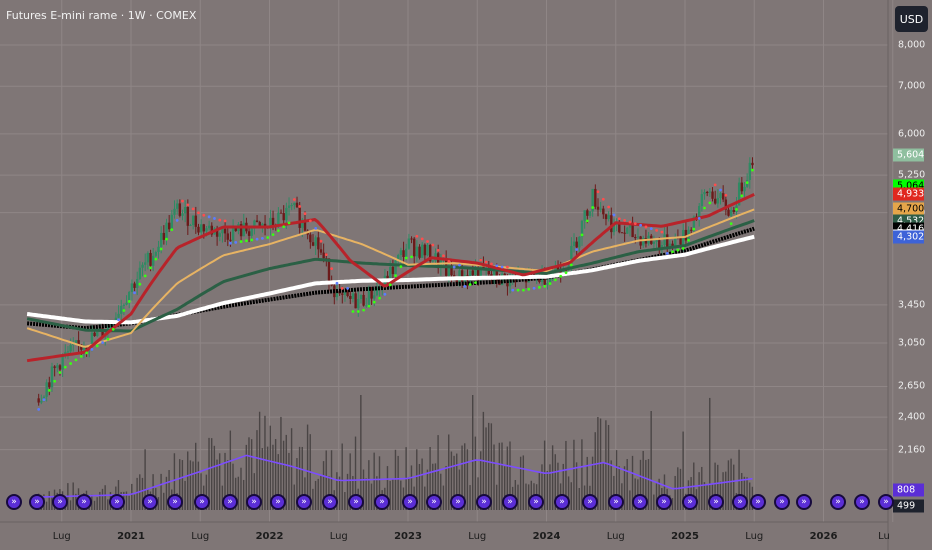 This screenshot has width=932, height=550. What do you see at coordinates (911, 19) in the screenshot?
I see `currency-button: USD` at bounding box center [911, 19].